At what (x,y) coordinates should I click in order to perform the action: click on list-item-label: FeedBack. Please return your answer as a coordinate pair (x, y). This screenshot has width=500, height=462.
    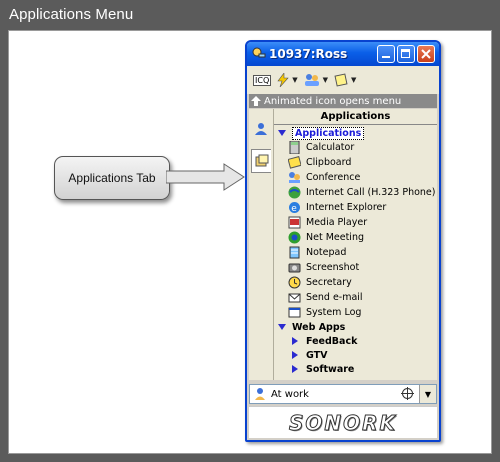
    Looking at the image, I should click on (332, 341).